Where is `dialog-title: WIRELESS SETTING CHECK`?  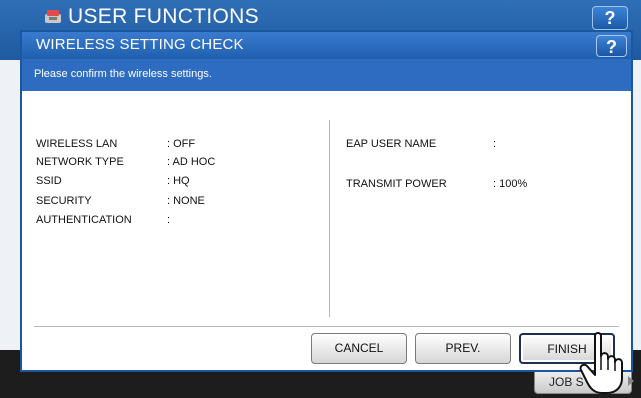 dialog-title: WIRELESS SETTING CHECK is located at coordinates (140, 44).